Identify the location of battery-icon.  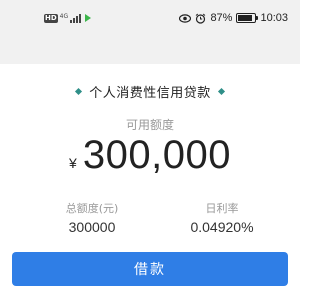
(247, 18).